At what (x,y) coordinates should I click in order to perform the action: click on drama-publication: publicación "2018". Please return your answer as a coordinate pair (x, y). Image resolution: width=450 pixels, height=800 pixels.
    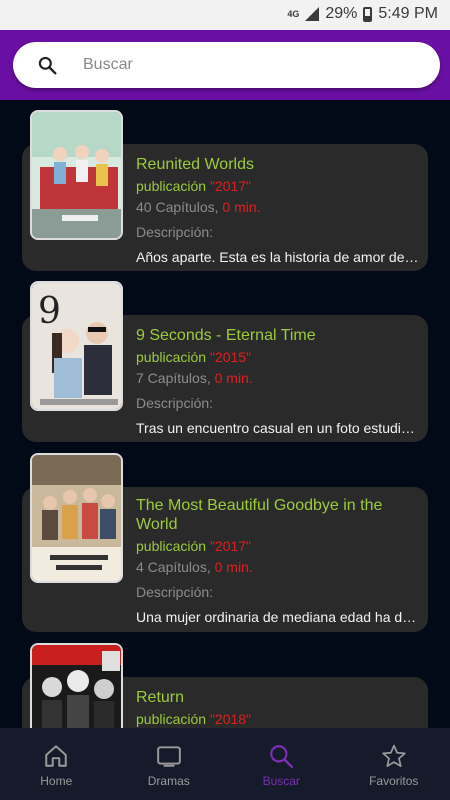
    Looking at the image, I should click on (278, 719).